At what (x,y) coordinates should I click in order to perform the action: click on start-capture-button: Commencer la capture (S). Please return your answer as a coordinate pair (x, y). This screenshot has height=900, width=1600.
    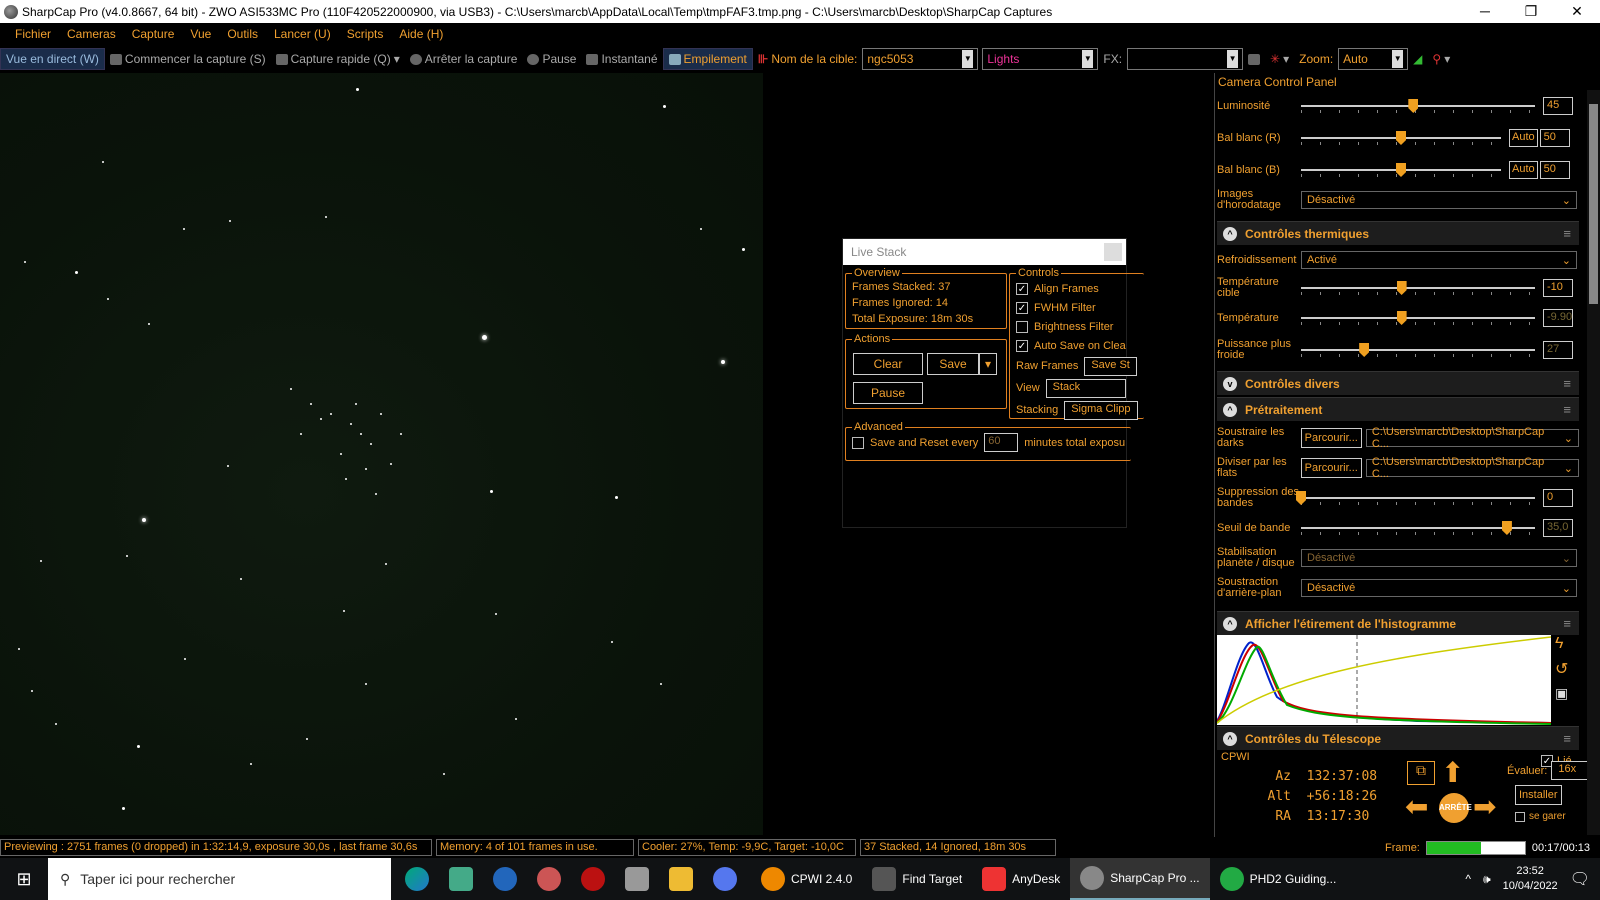
    Looking at the image, I should click on (188, 59).